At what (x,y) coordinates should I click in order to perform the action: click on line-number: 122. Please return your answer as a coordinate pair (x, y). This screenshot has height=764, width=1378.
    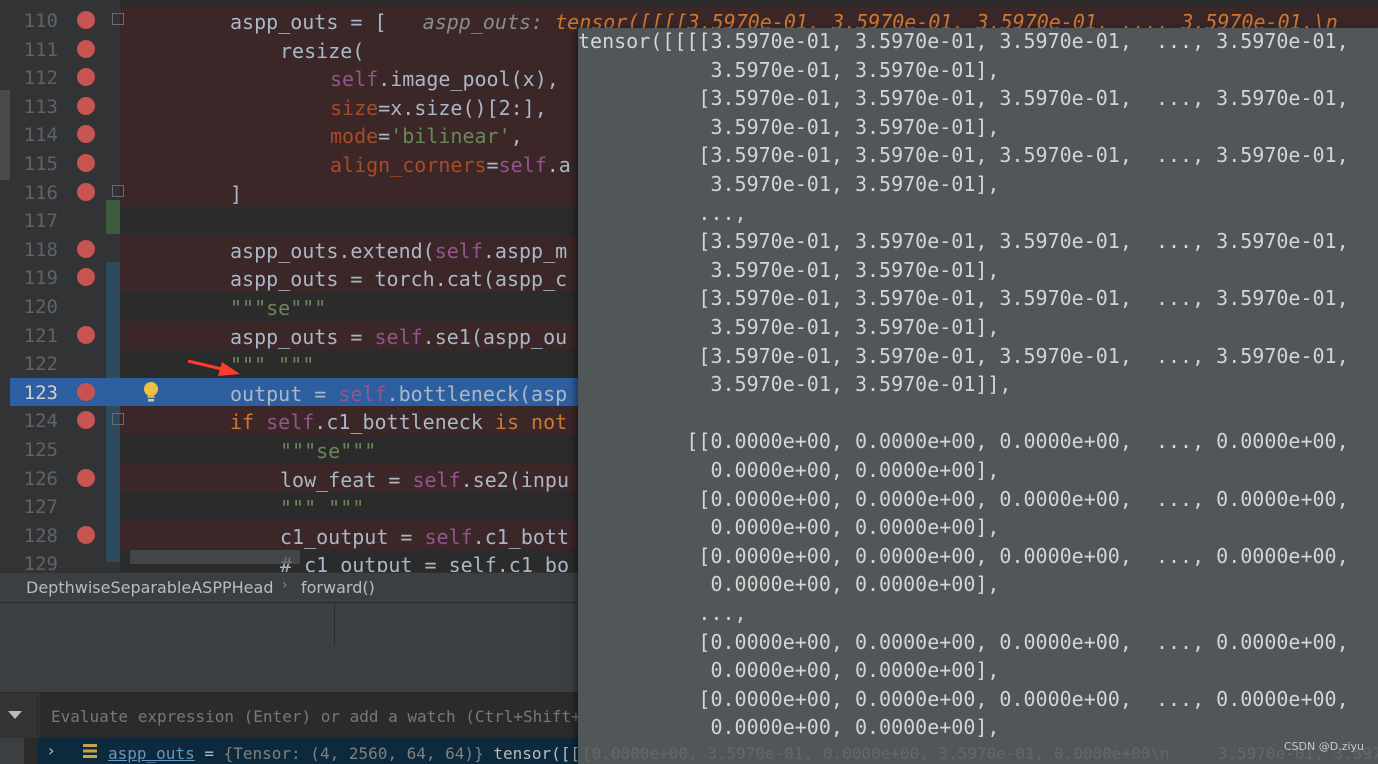
    Looking at the image, I should click on (38, 364).